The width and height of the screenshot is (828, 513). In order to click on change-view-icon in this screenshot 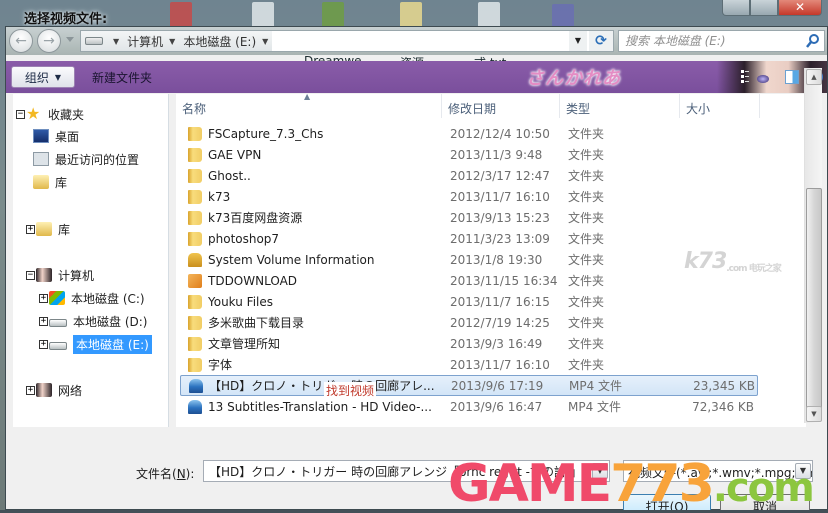, I will do `click(745, 77)`.